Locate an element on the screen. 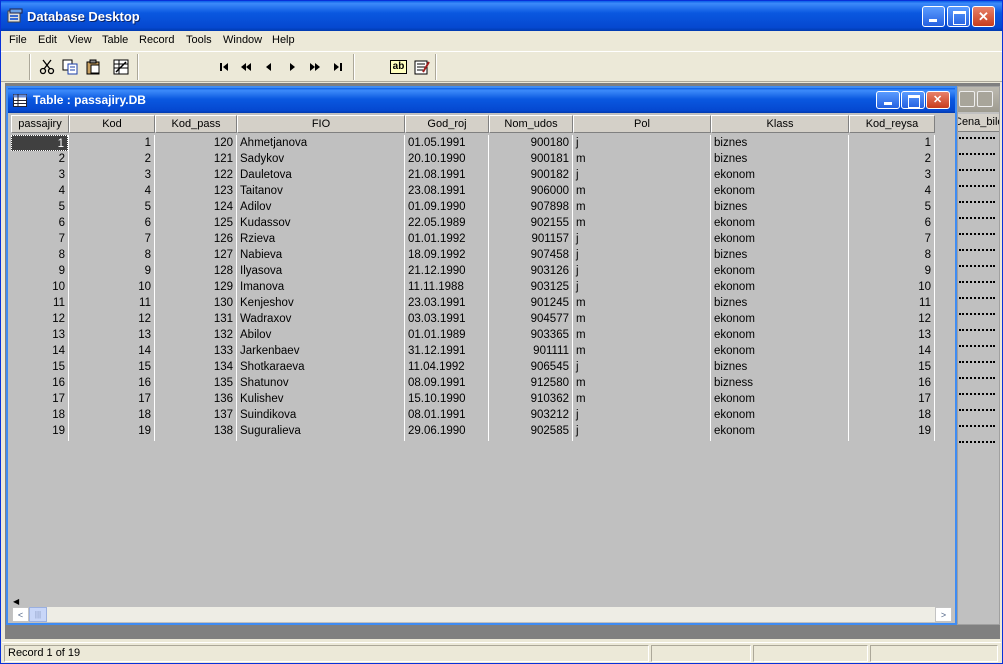  close-button is located at coordinates (983, 16).